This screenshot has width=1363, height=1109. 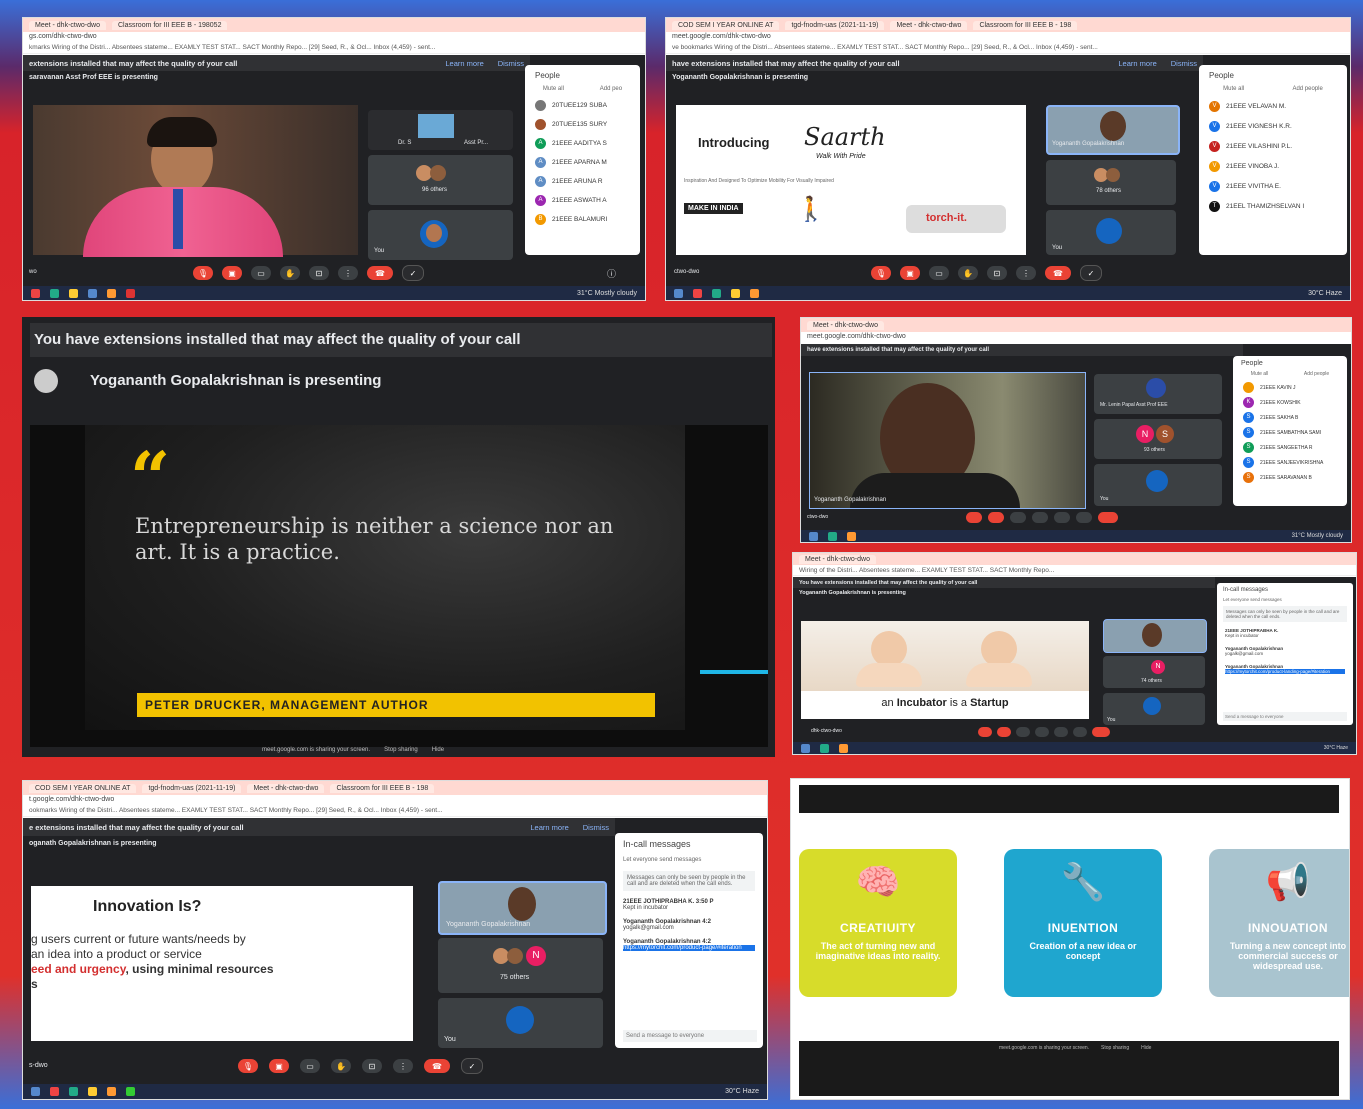 I want to click on participant-row: S 21EEE SANGEETHA R, so click(x=1290, y=447).